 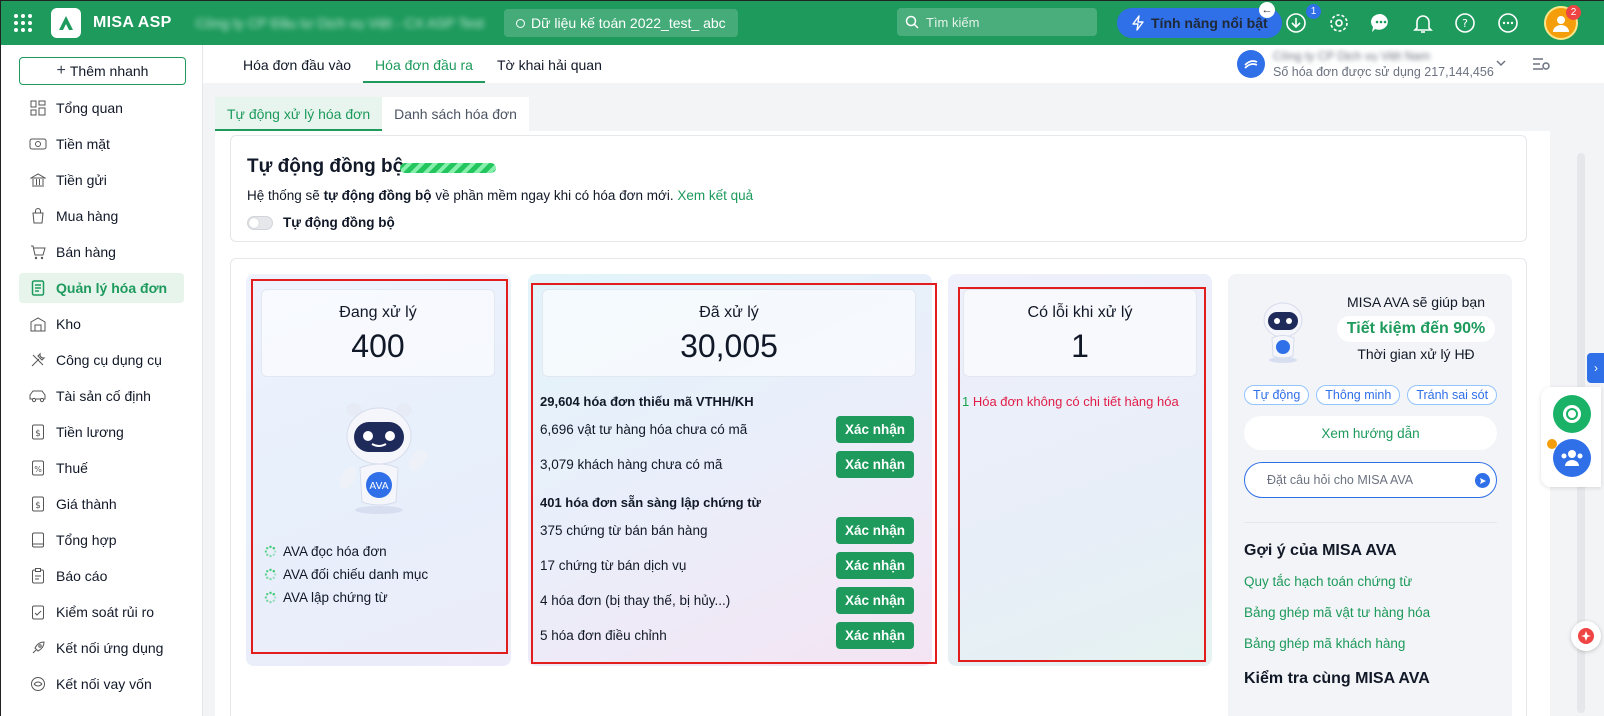 I want to click on sidebar-item: Tài sản cố định, so click(x=101, y=396).